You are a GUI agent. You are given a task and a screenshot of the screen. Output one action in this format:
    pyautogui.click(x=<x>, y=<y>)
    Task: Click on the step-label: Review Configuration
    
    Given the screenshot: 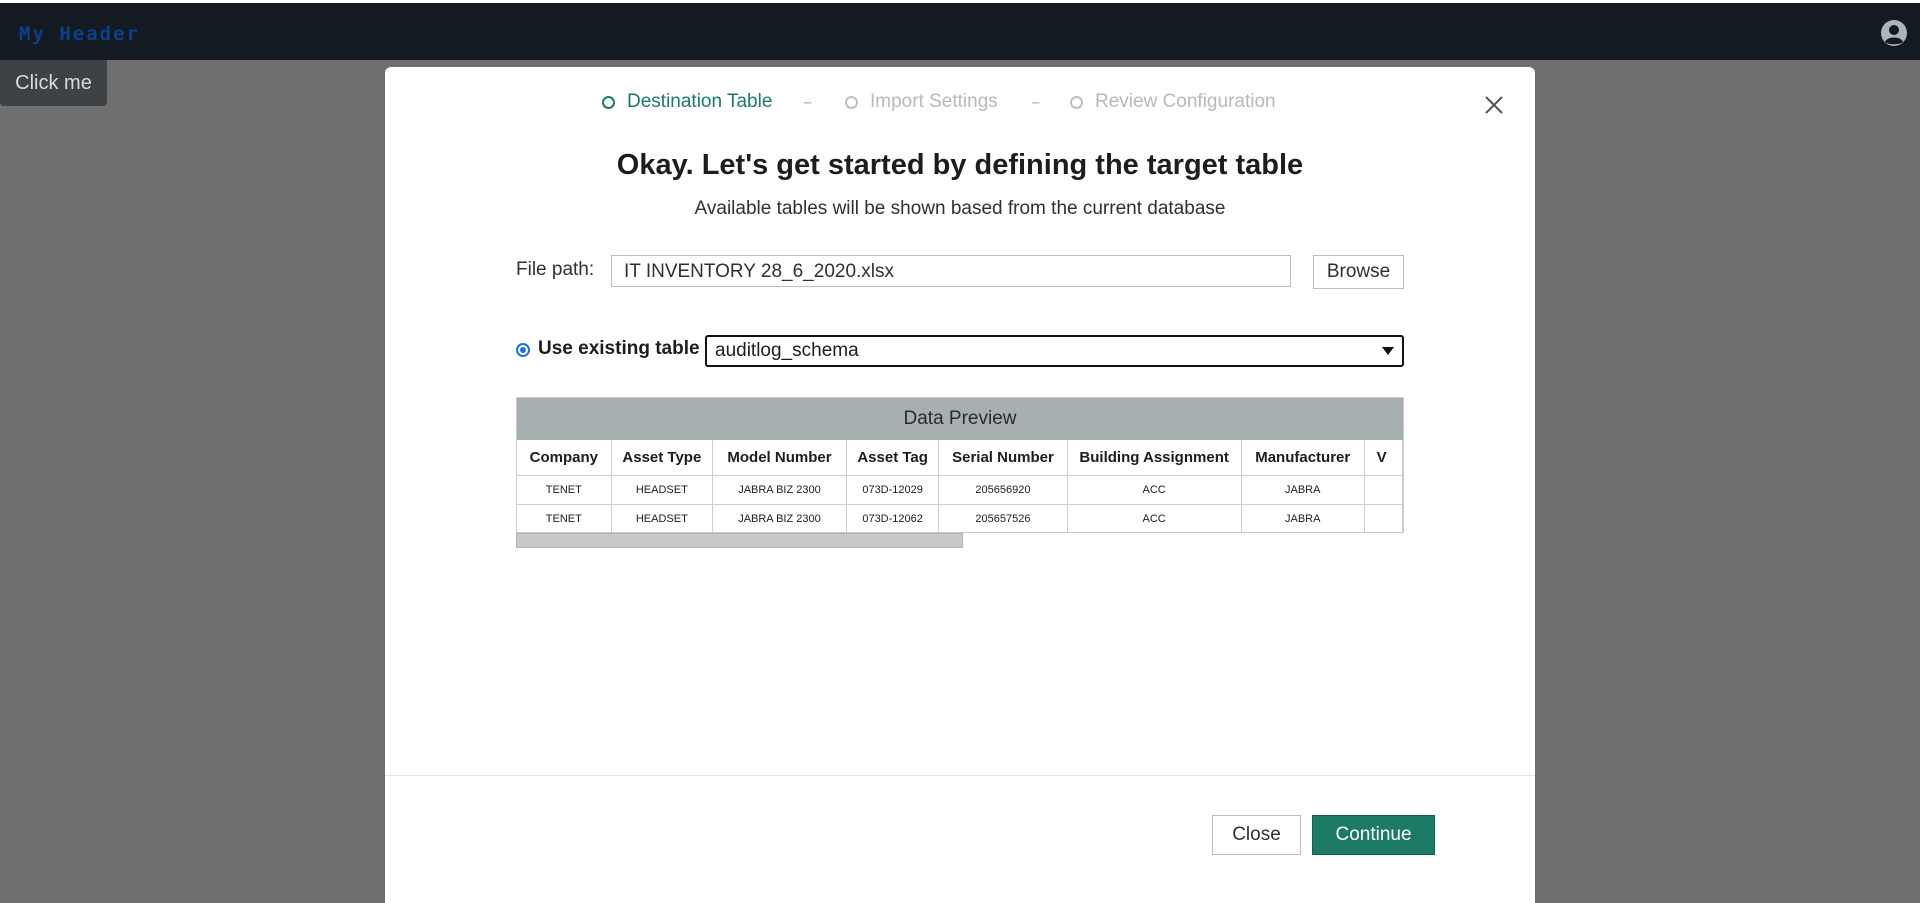 What is the action you would take?
    pyautogui.click(x=1185, y=101)
    